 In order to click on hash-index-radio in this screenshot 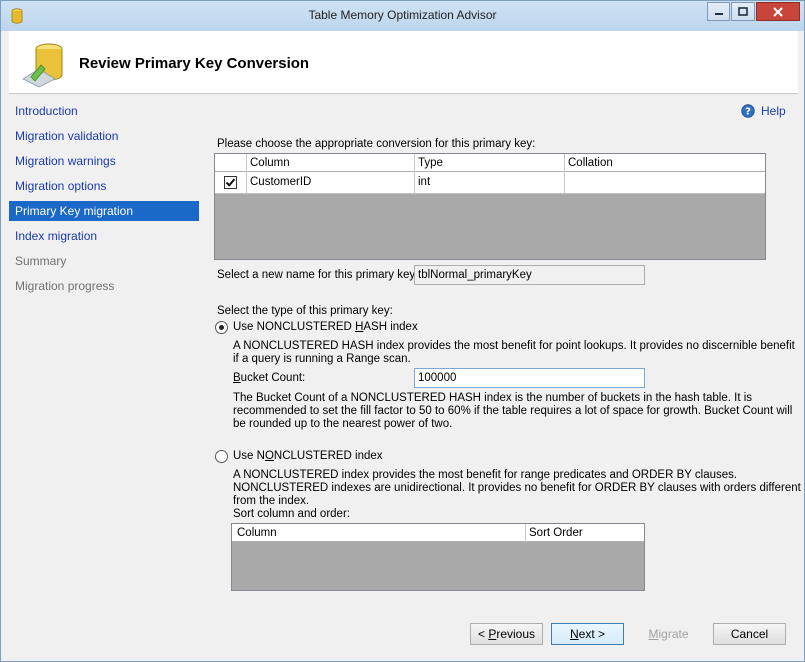, I will do `click(221, 327)`.